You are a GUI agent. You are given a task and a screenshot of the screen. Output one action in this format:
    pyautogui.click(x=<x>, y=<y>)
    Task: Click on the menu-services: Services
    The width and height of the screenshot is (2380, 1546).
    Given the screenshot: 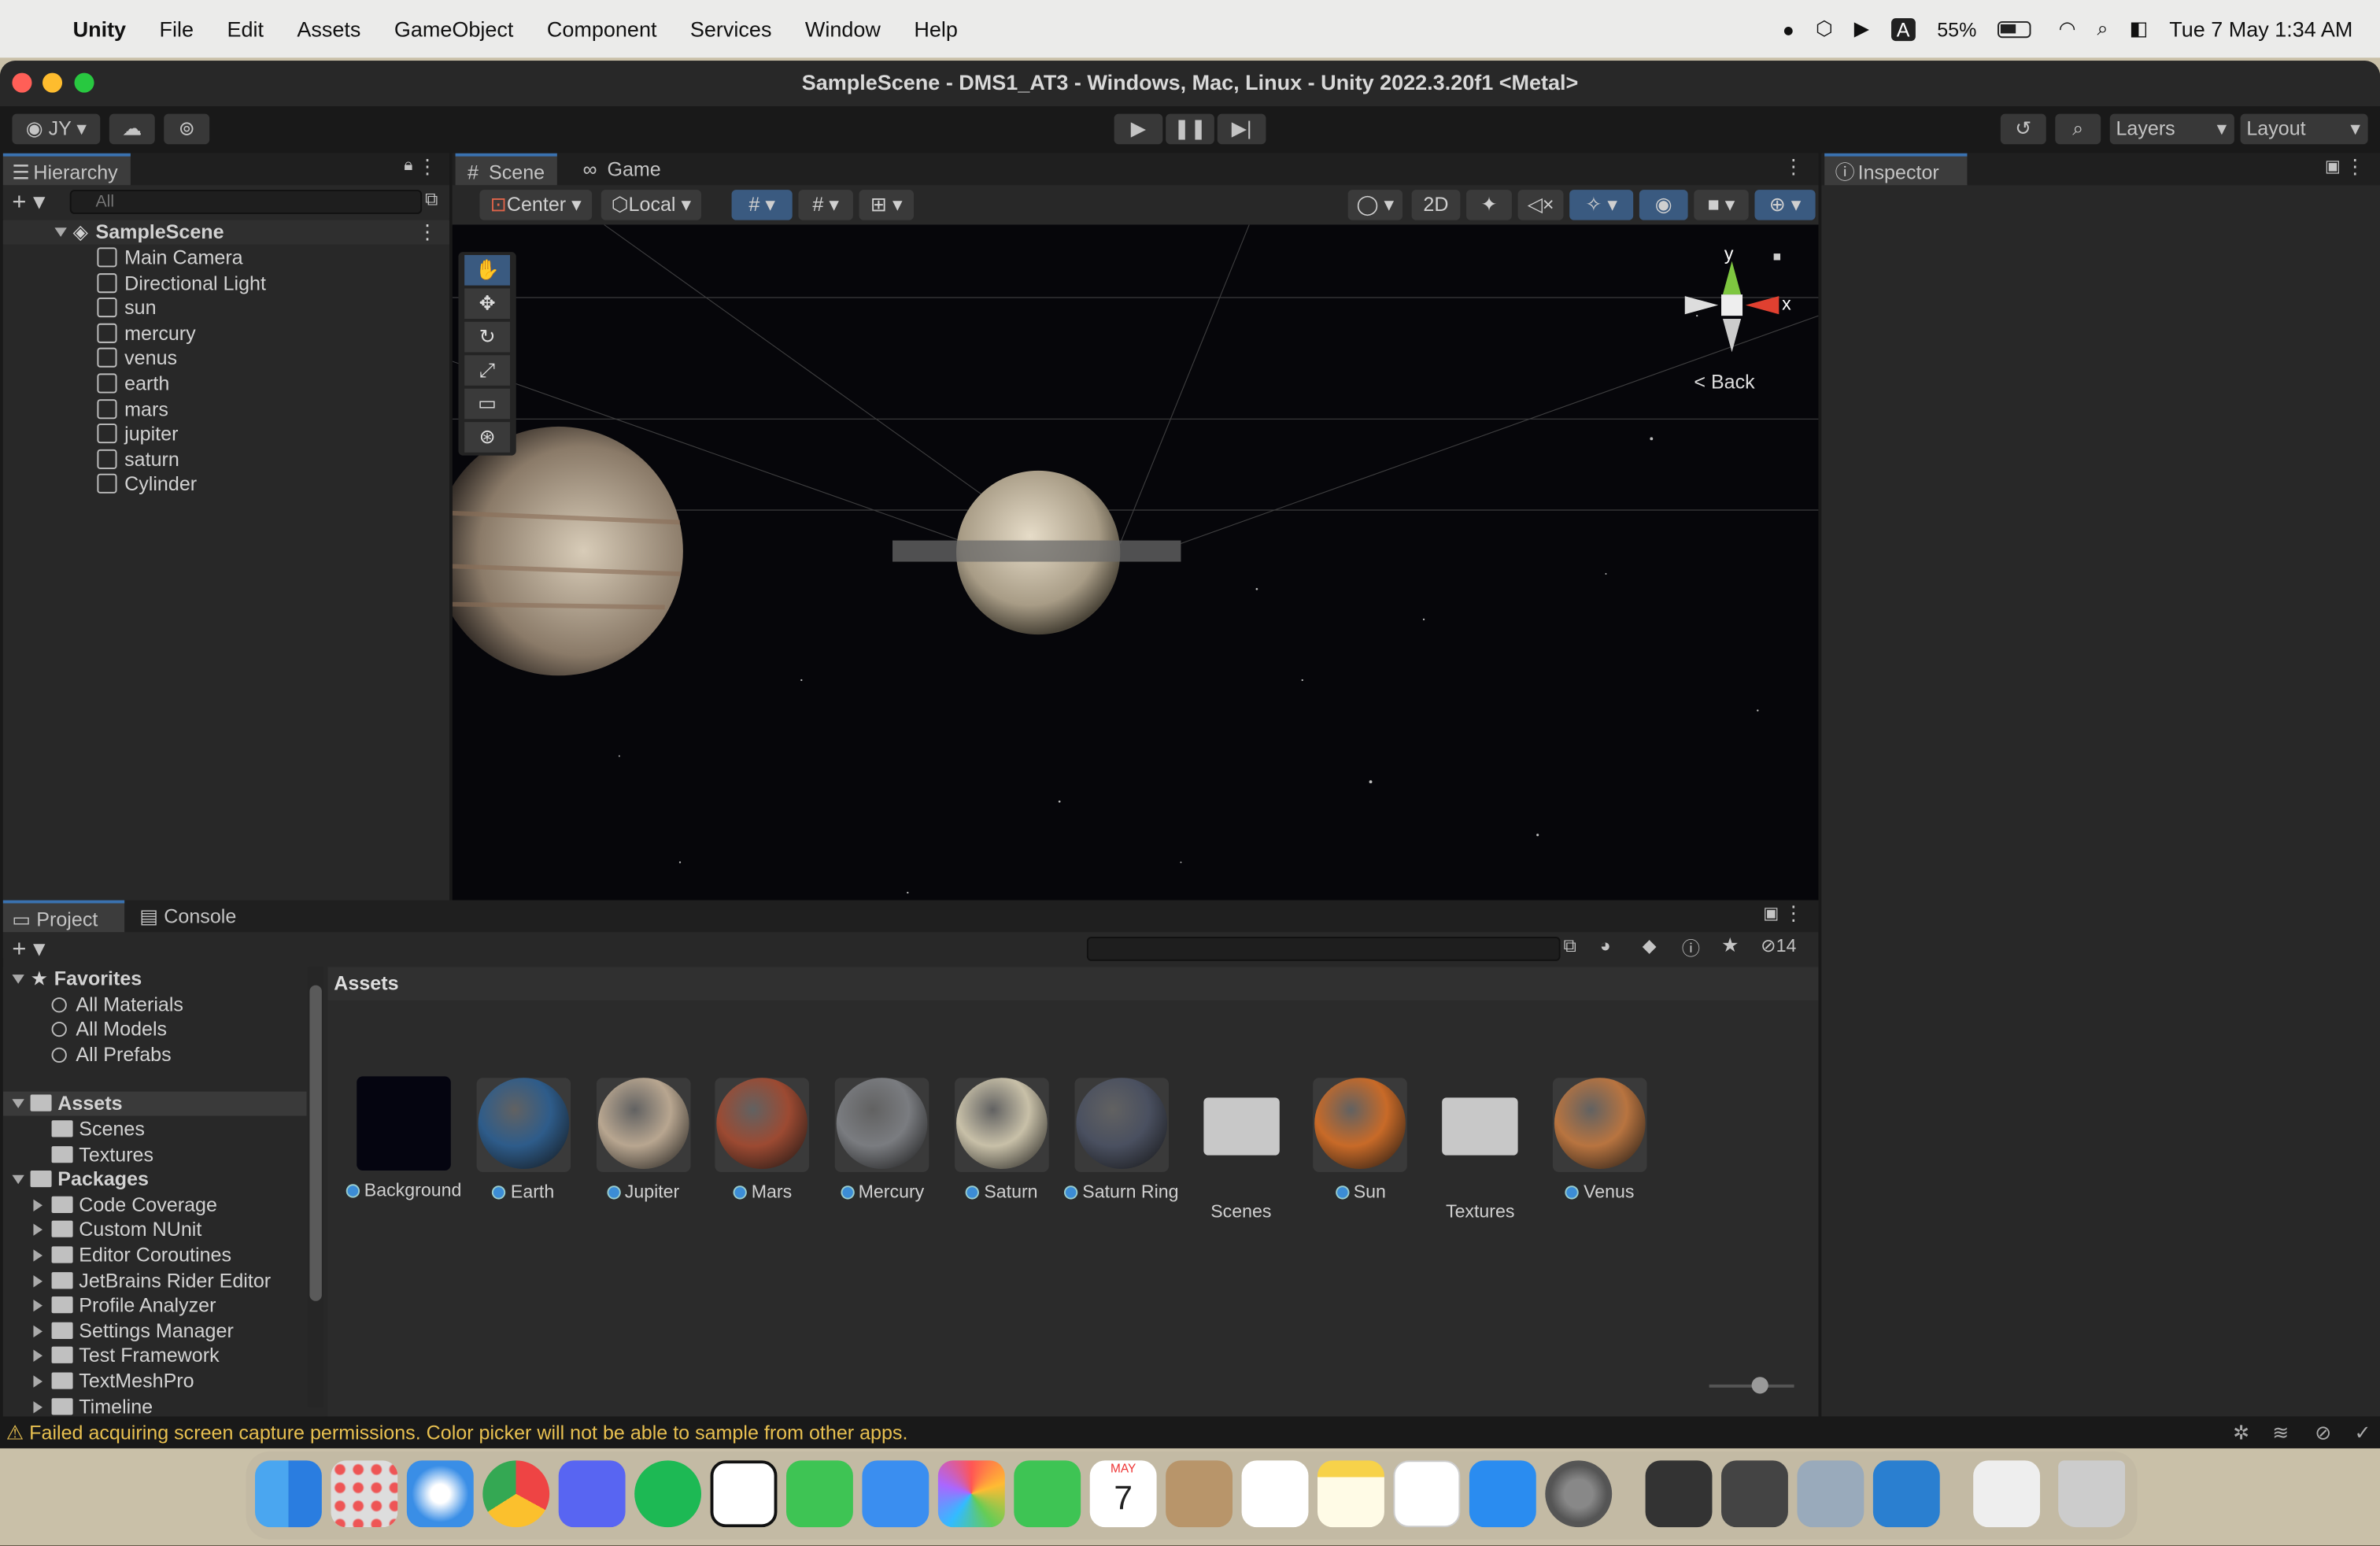 What is the action you would take?
    pyautogui.click(x=731, y=29)
    